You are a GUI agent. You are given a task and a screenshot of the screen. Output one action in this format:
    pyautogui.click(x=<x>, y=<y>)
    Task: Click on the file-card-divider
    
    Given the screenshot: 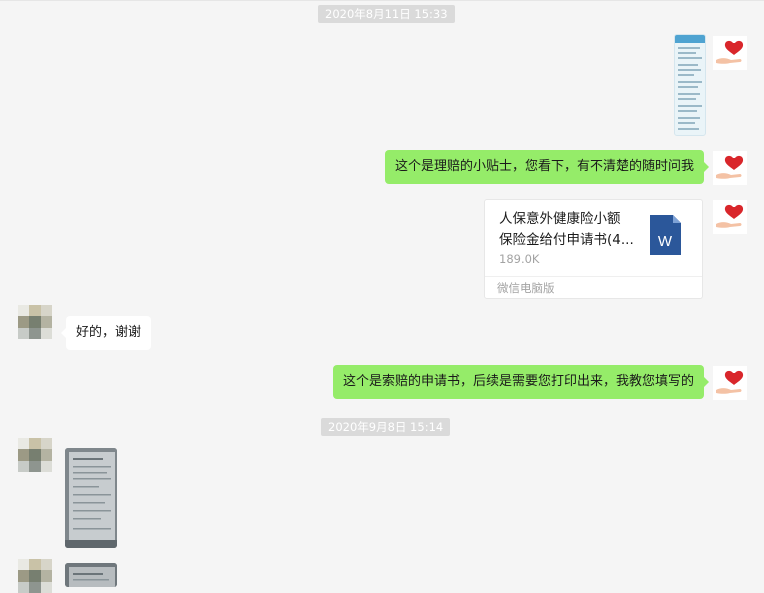 What is the action you would take?
    pyautogui.click(x=593, y=276)
    